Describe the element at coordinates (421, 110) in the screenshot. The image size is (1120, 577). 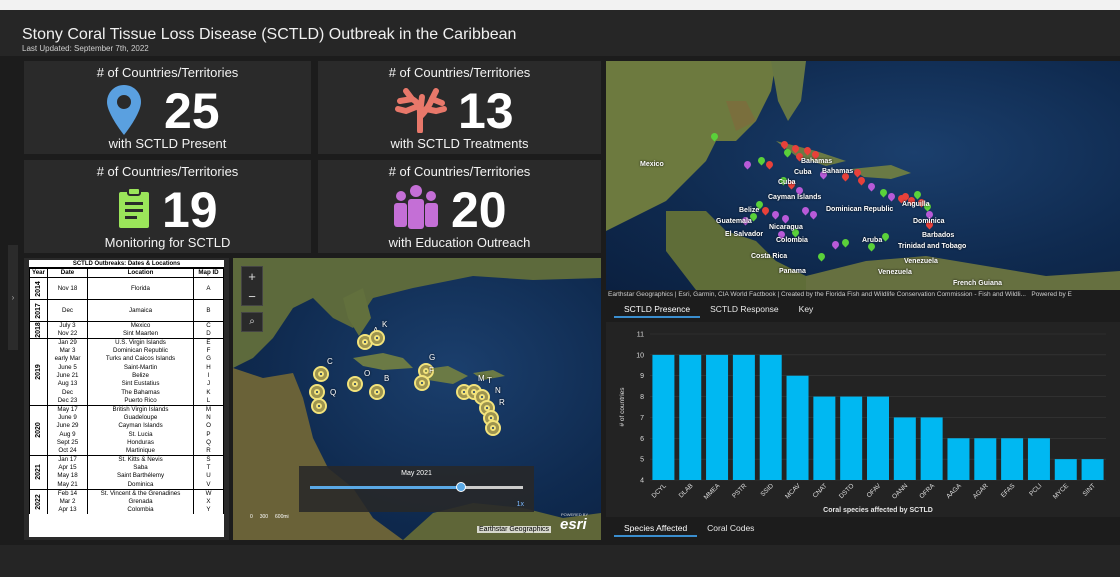
I see `coral-icon` at that location.